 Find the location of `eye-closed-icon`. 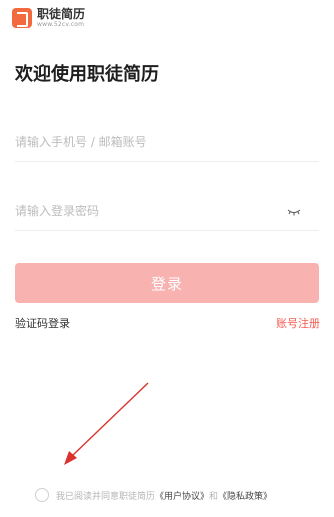

eye-closed-icon is located at coordinates (294, 212).